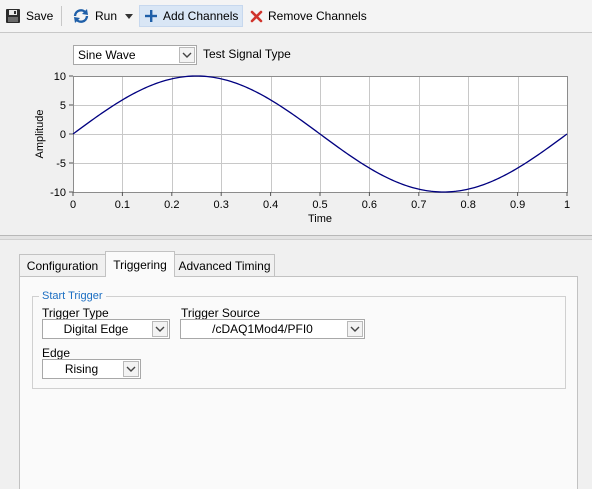 This screenshot has width=592, height=489. I want to click on refresh-icon, so click(81, 16).